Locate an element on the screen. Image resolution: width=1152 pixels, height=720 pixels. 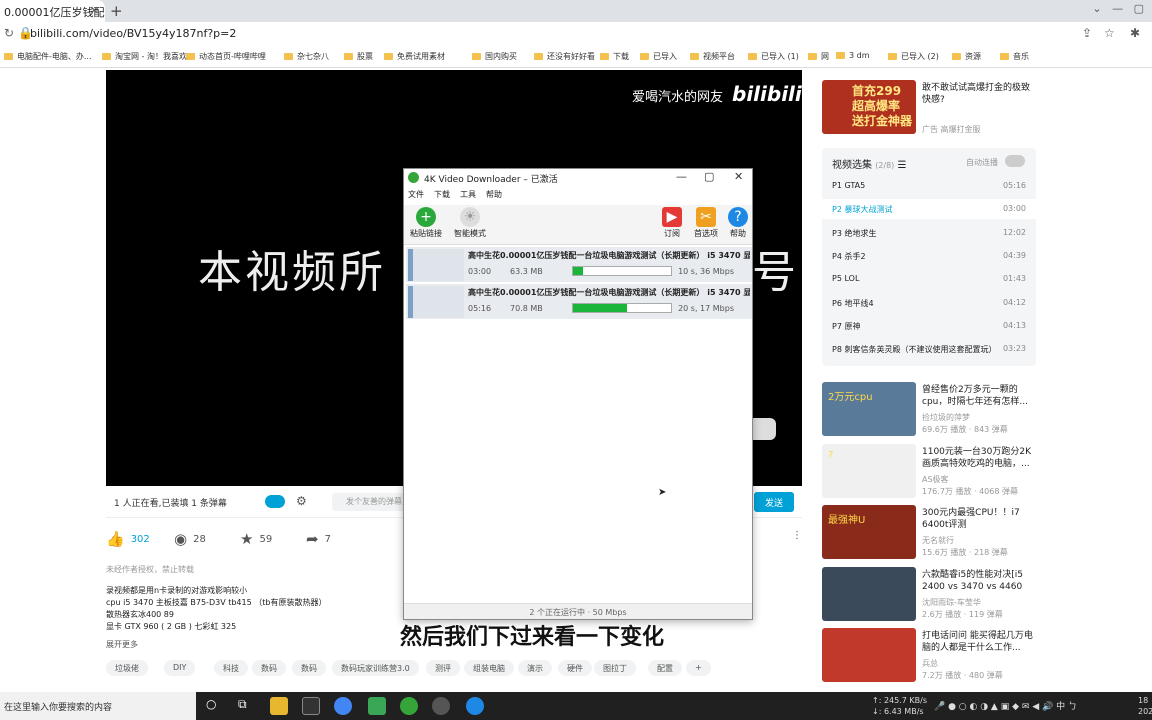
bookmark-item: 视频平台 is located at coordinates (712, 56).